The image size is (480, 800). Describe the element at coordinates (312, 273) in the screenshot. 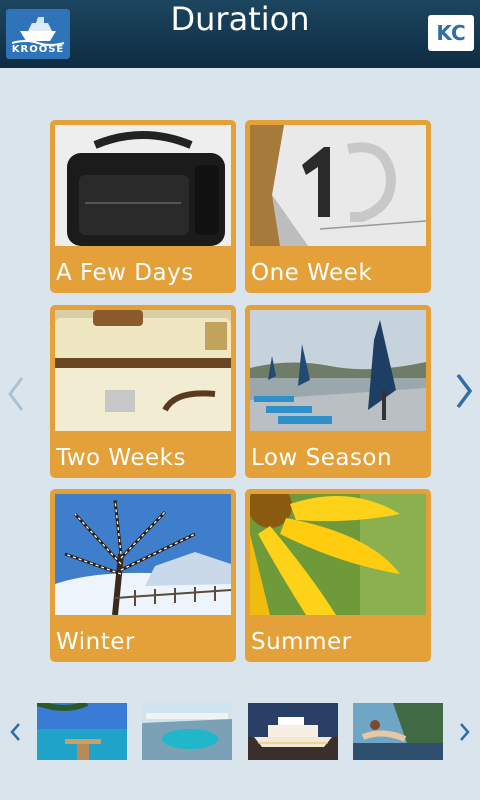

I see `option-label: One Week` at that location.